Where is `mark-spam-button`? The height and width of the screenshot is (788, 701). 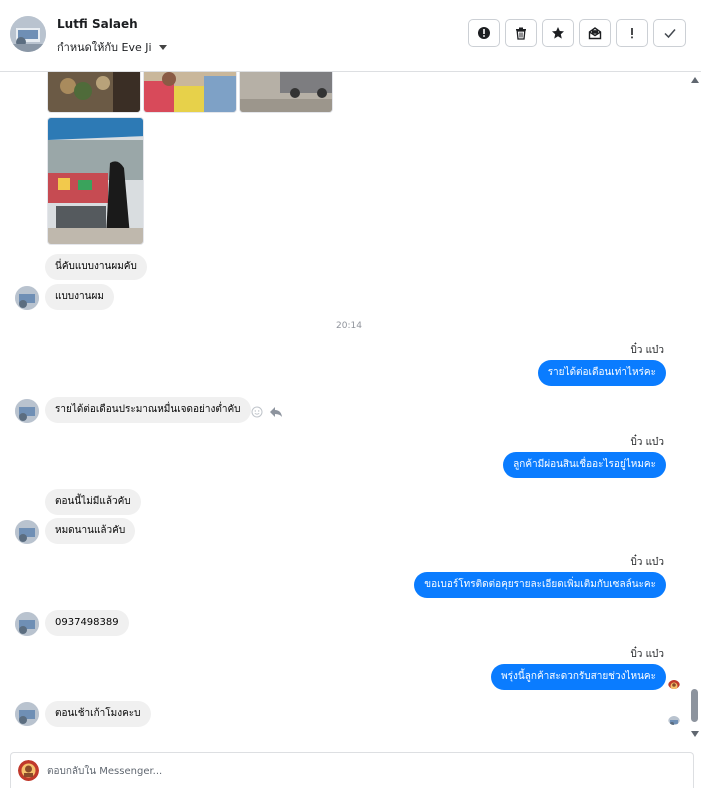
mark-spam-button is located at coordinates (484, 33).